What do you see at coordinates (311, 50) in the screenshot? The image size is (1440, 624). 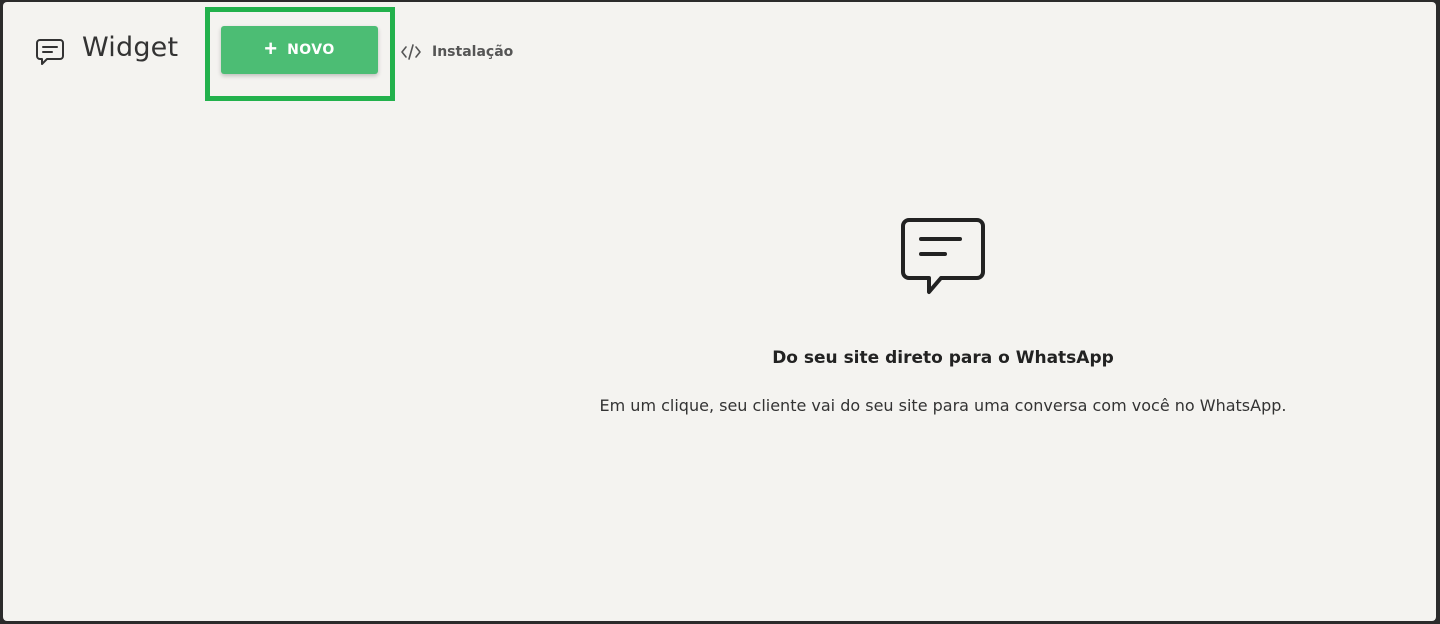 I see `new-button-label: NOVO` at bounding box center [311, 50].